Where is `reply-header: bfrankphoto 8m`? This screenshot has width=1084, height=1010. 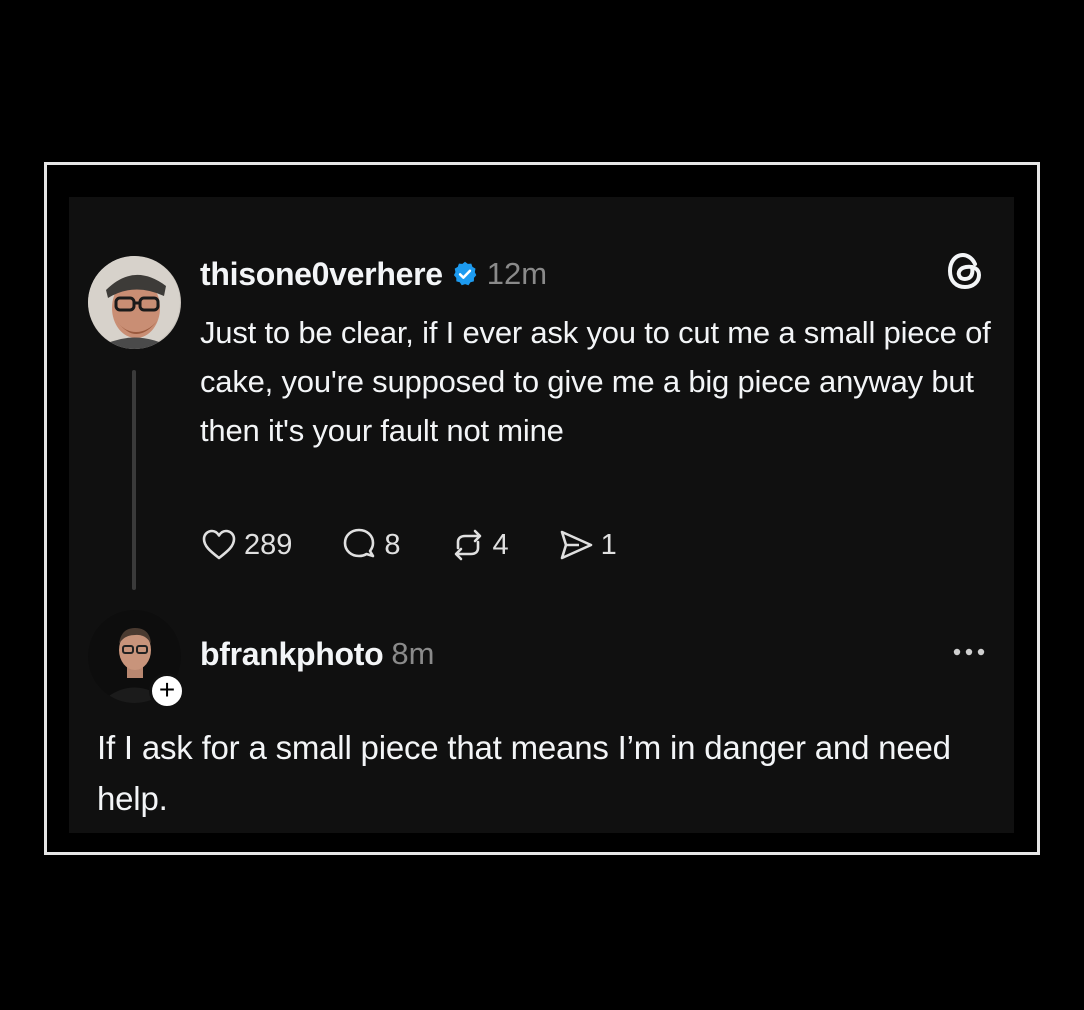 reply-header: bfrankphoto 8m is located at coordinates (317, 654).